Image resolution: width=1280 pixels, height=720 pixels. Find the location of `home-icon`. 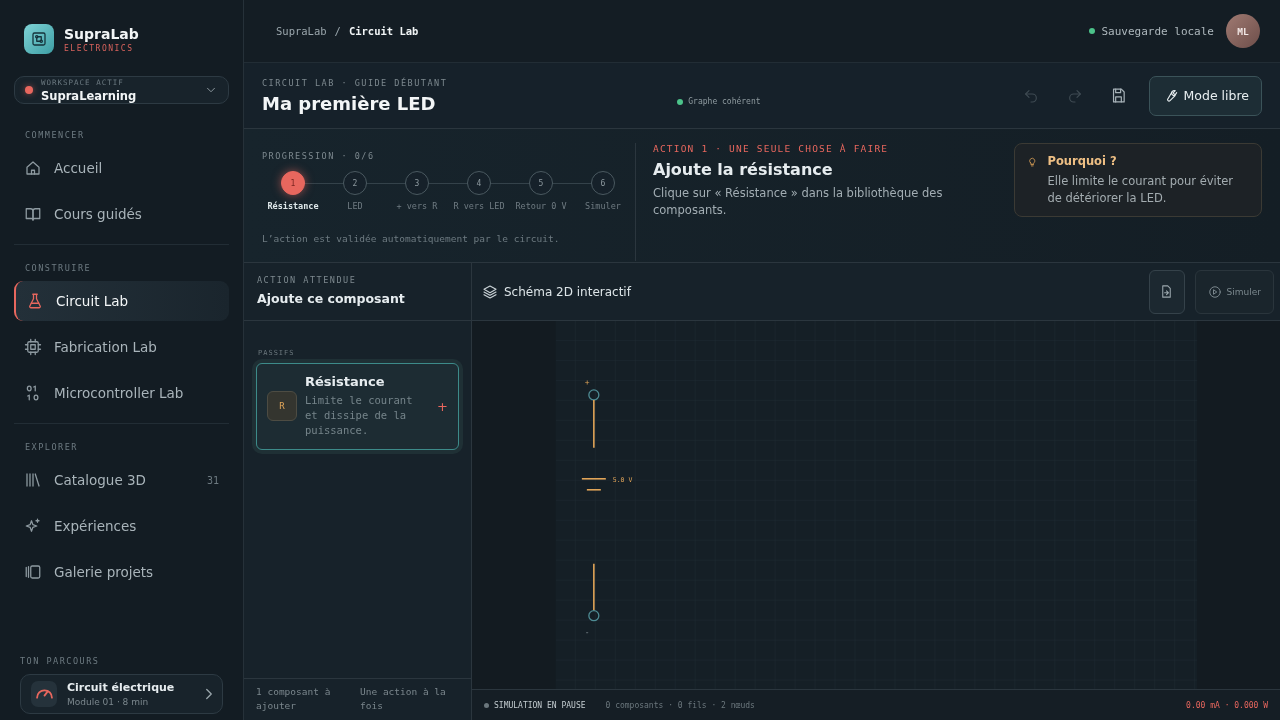

home-icon is located at coordinates (33, 168).